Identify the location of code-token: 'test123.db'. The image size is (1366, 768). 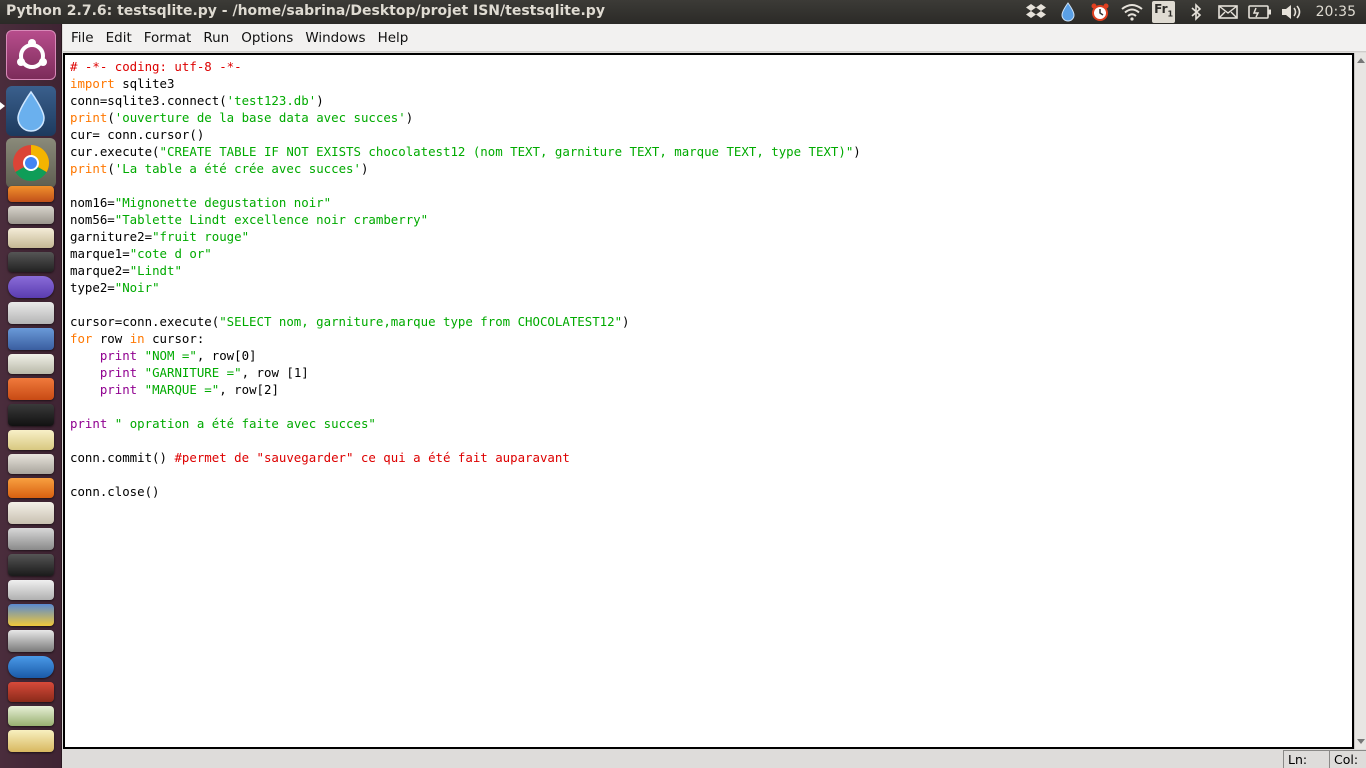
(271, 100).